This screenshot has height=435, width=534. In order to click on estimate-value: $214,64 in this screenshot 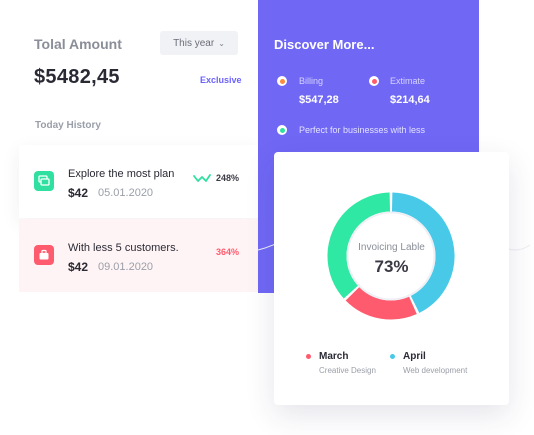, I will do `click(410, 100)`.